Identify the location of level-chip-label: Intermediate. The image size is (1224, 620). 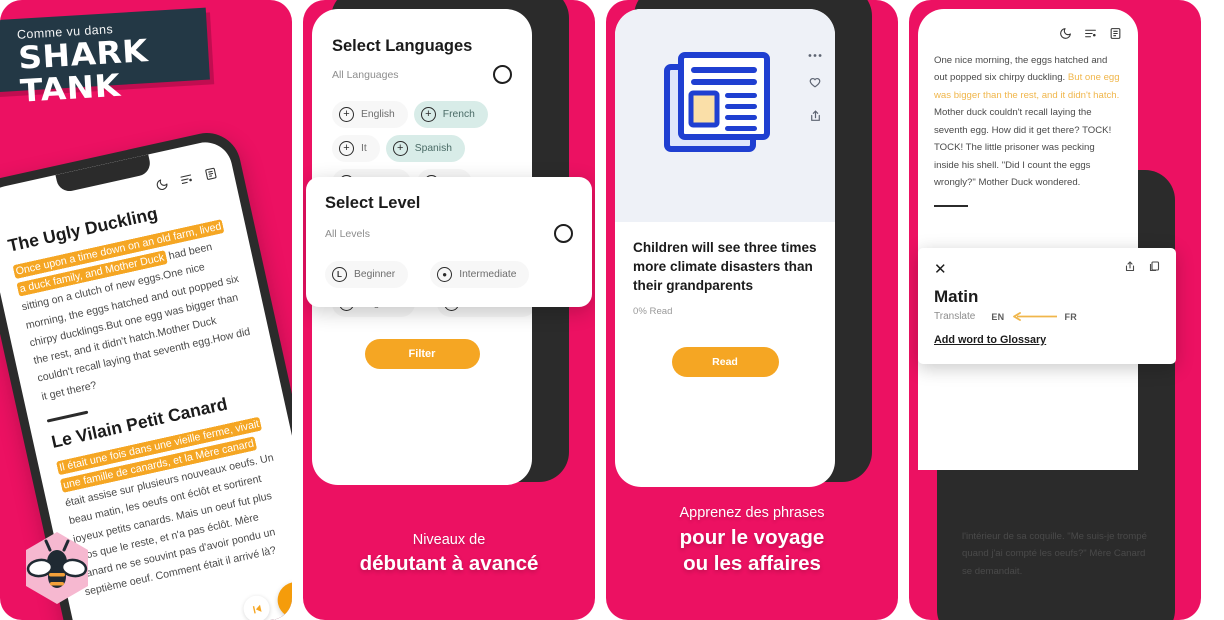
(488, 274).